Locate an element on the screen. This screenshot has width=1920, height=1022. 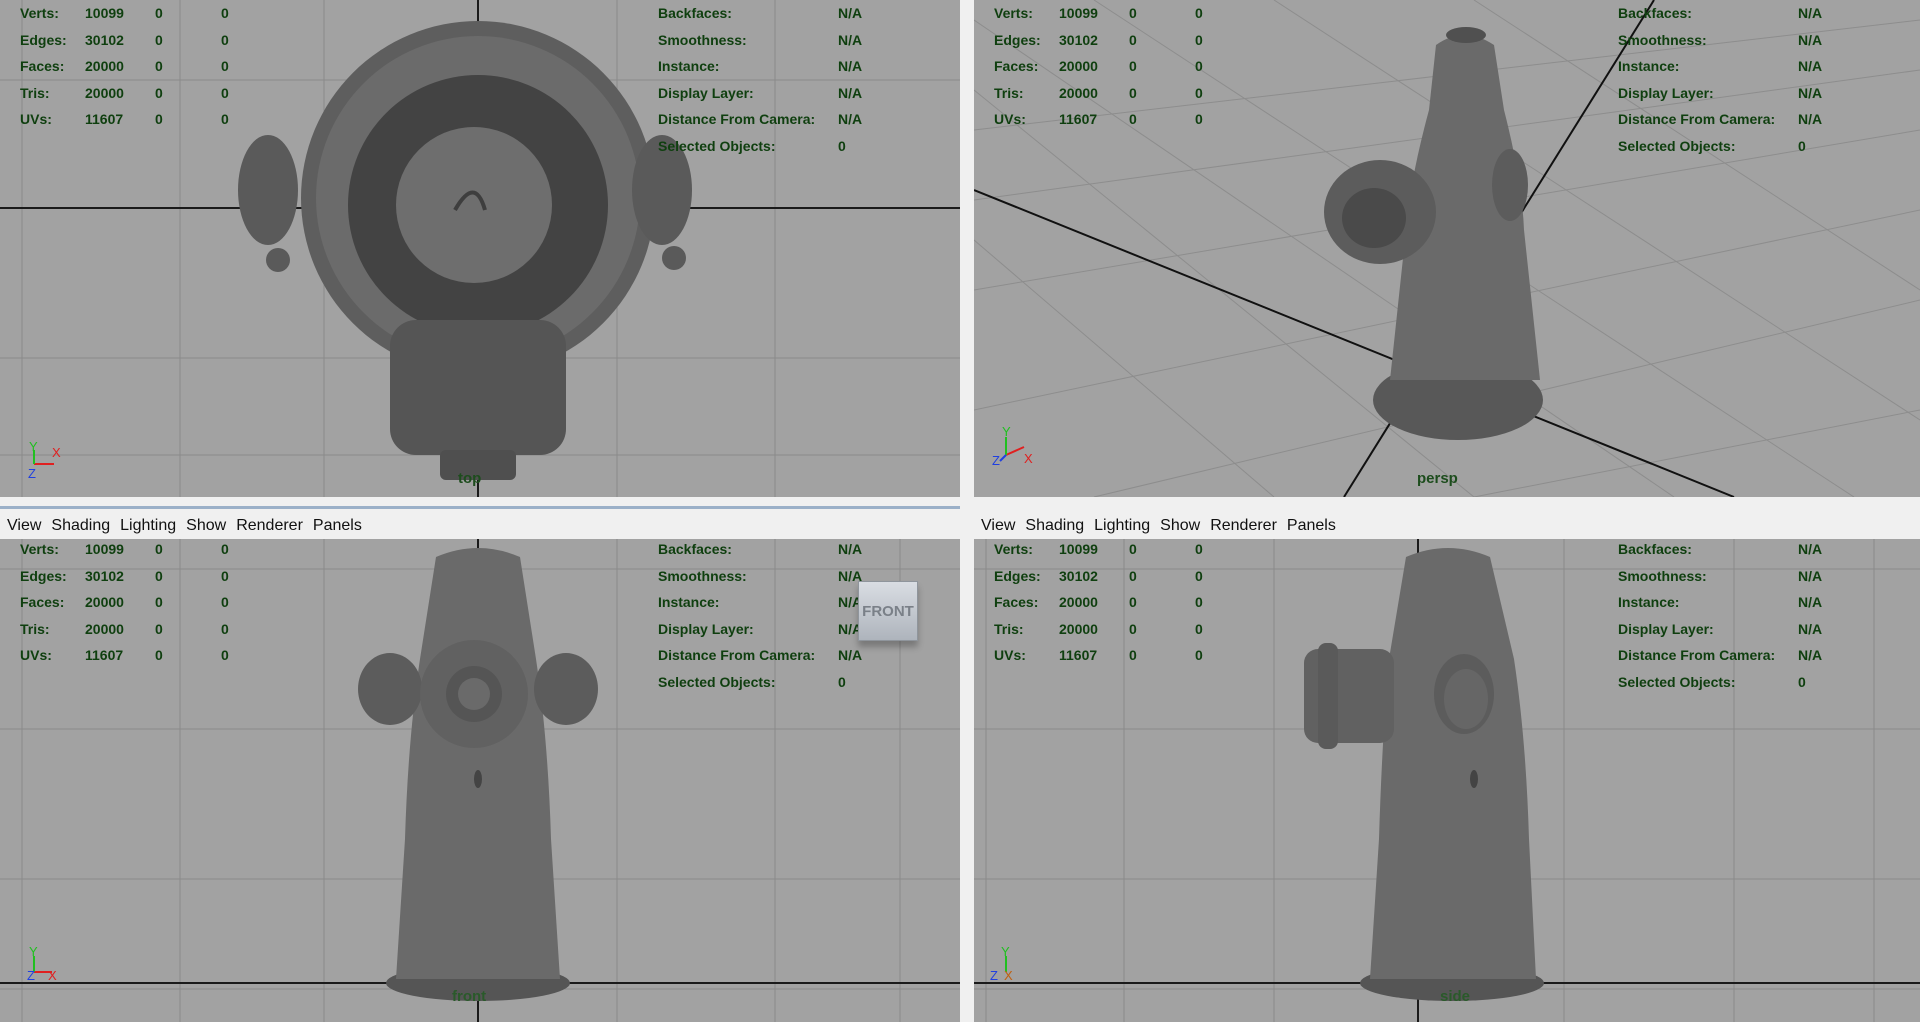
panel-divider-horizontal is located at coordinates (960, 505).